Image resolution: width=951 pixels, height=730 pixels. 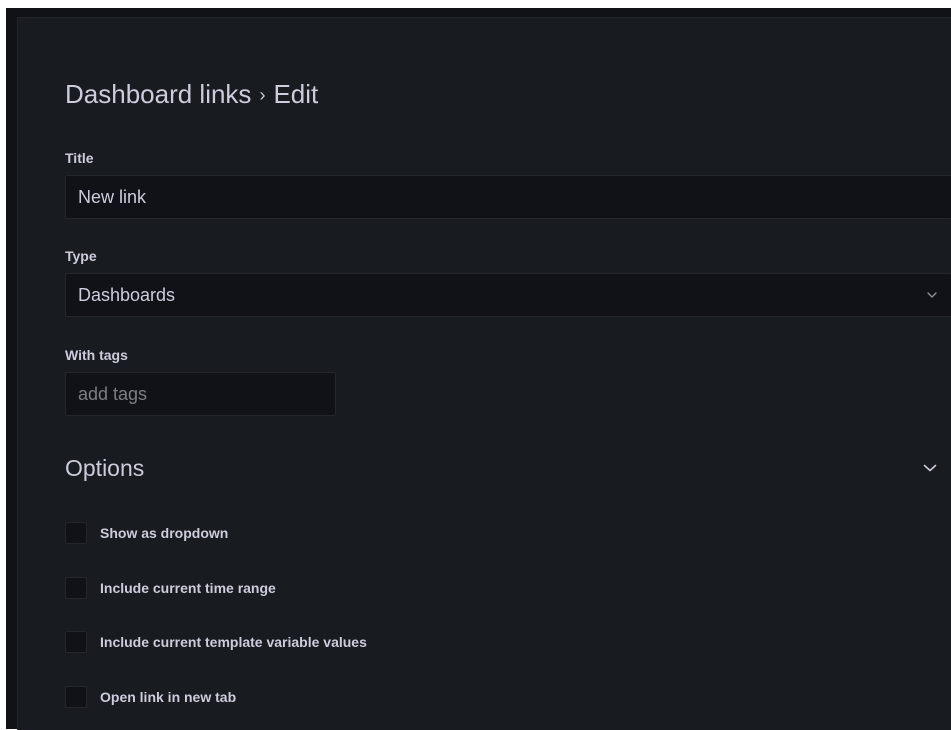 I want to click on open-in-new-tab-option: Open link in new tab, so click(x=150, y=697).